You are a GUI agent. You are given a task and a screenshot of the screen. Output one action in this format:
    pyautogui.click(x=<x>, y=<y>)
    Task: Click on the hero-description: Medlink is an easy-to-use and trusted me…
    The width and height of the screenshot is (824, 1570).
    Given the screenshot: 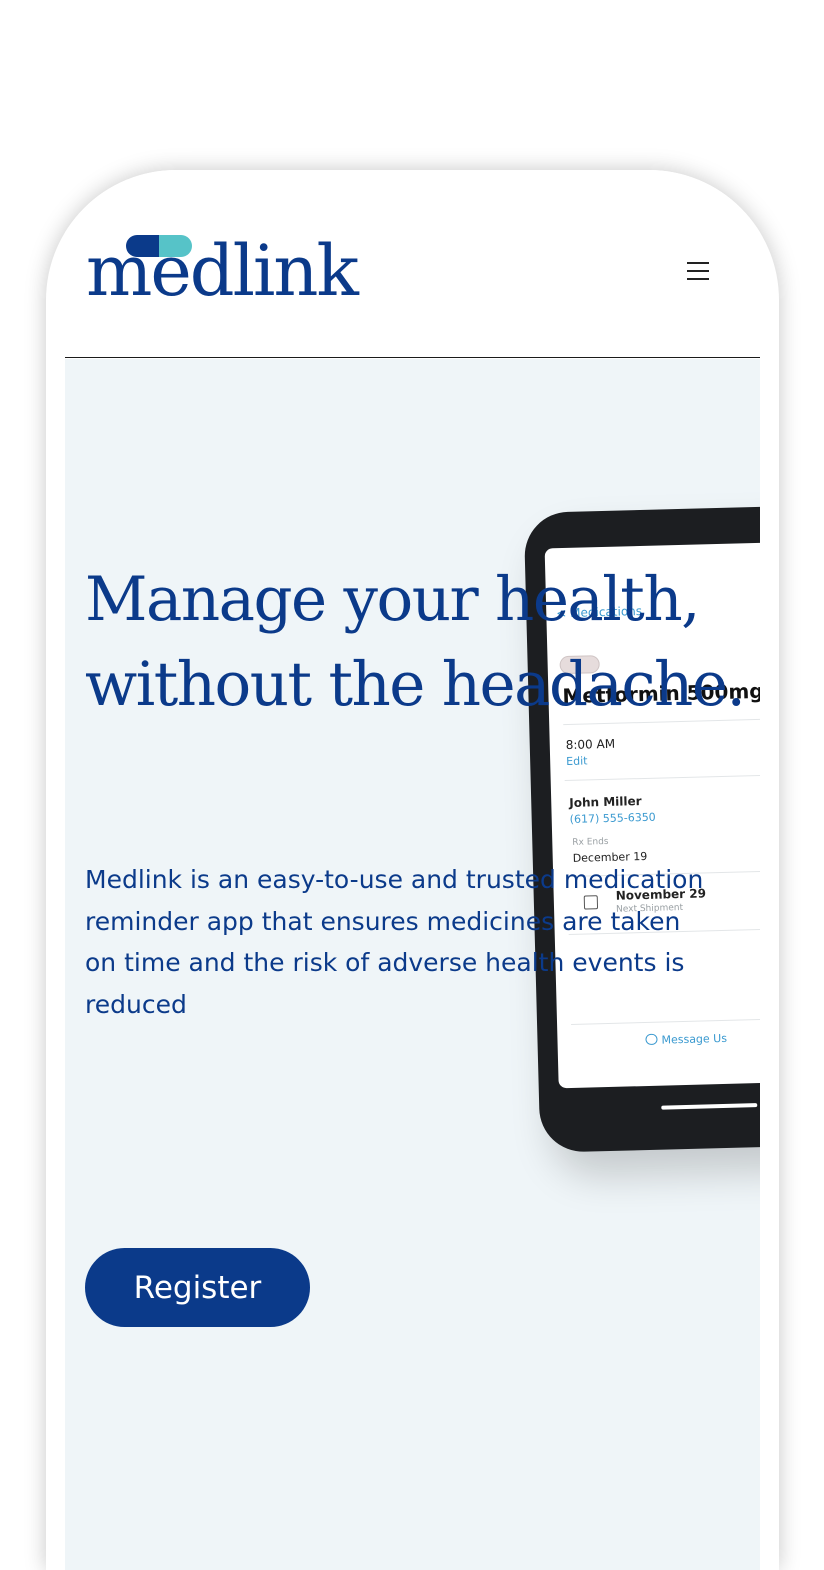 What is the action you would take?
    pyautogui.click(x=394, y=942)
    